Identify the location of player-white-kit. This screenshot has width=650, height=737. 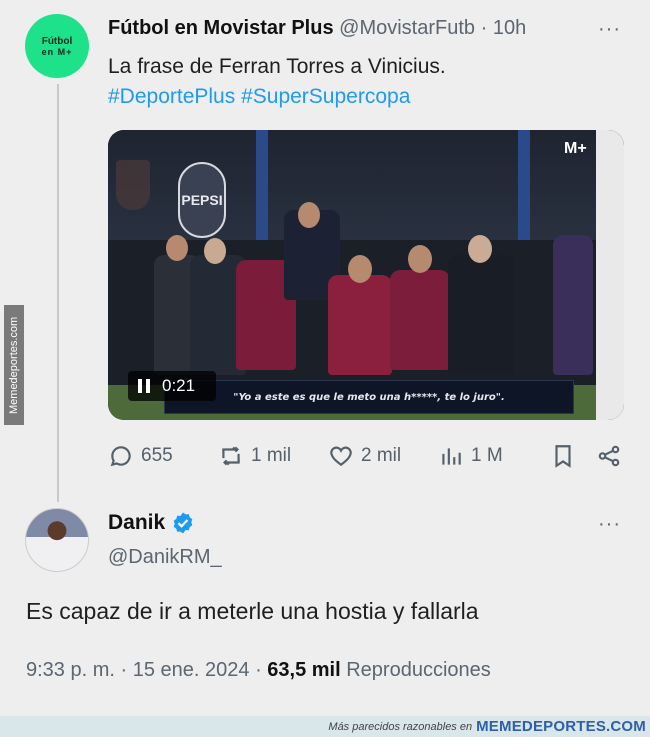
(610, 275).